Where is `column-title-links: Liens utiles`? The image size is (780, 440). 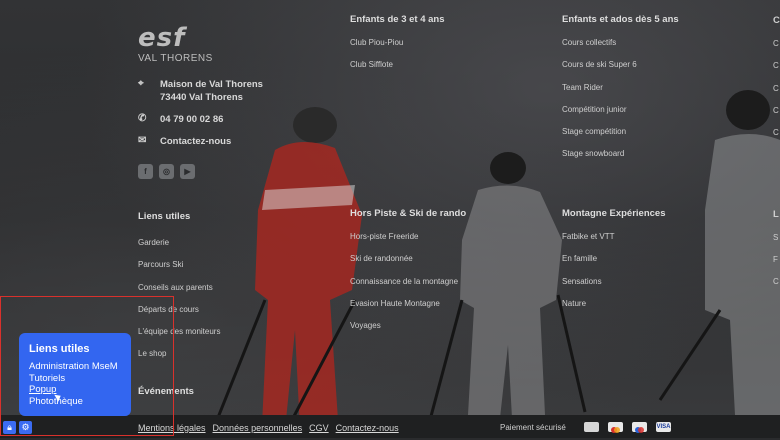
column-title-links: Liens utiles is located at coordinates (164, 216).